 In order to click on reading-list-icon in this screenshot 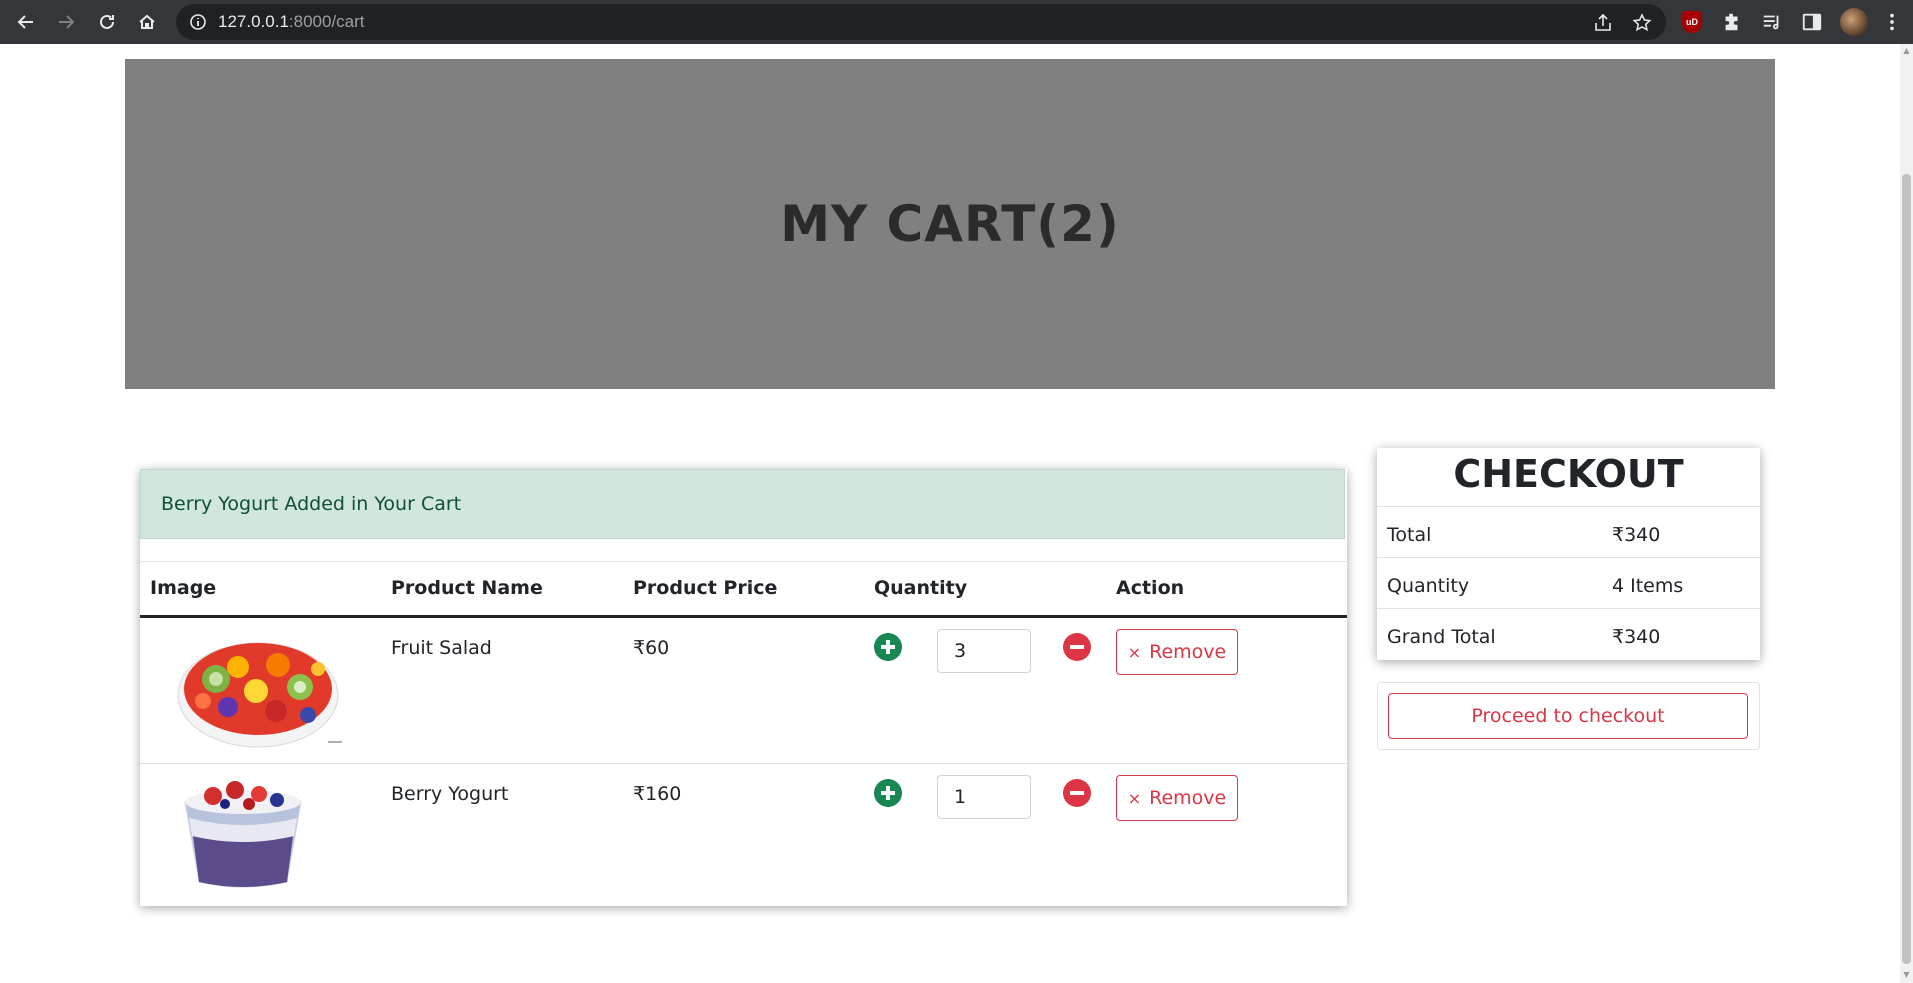, I will do `click(1771, 22)`.